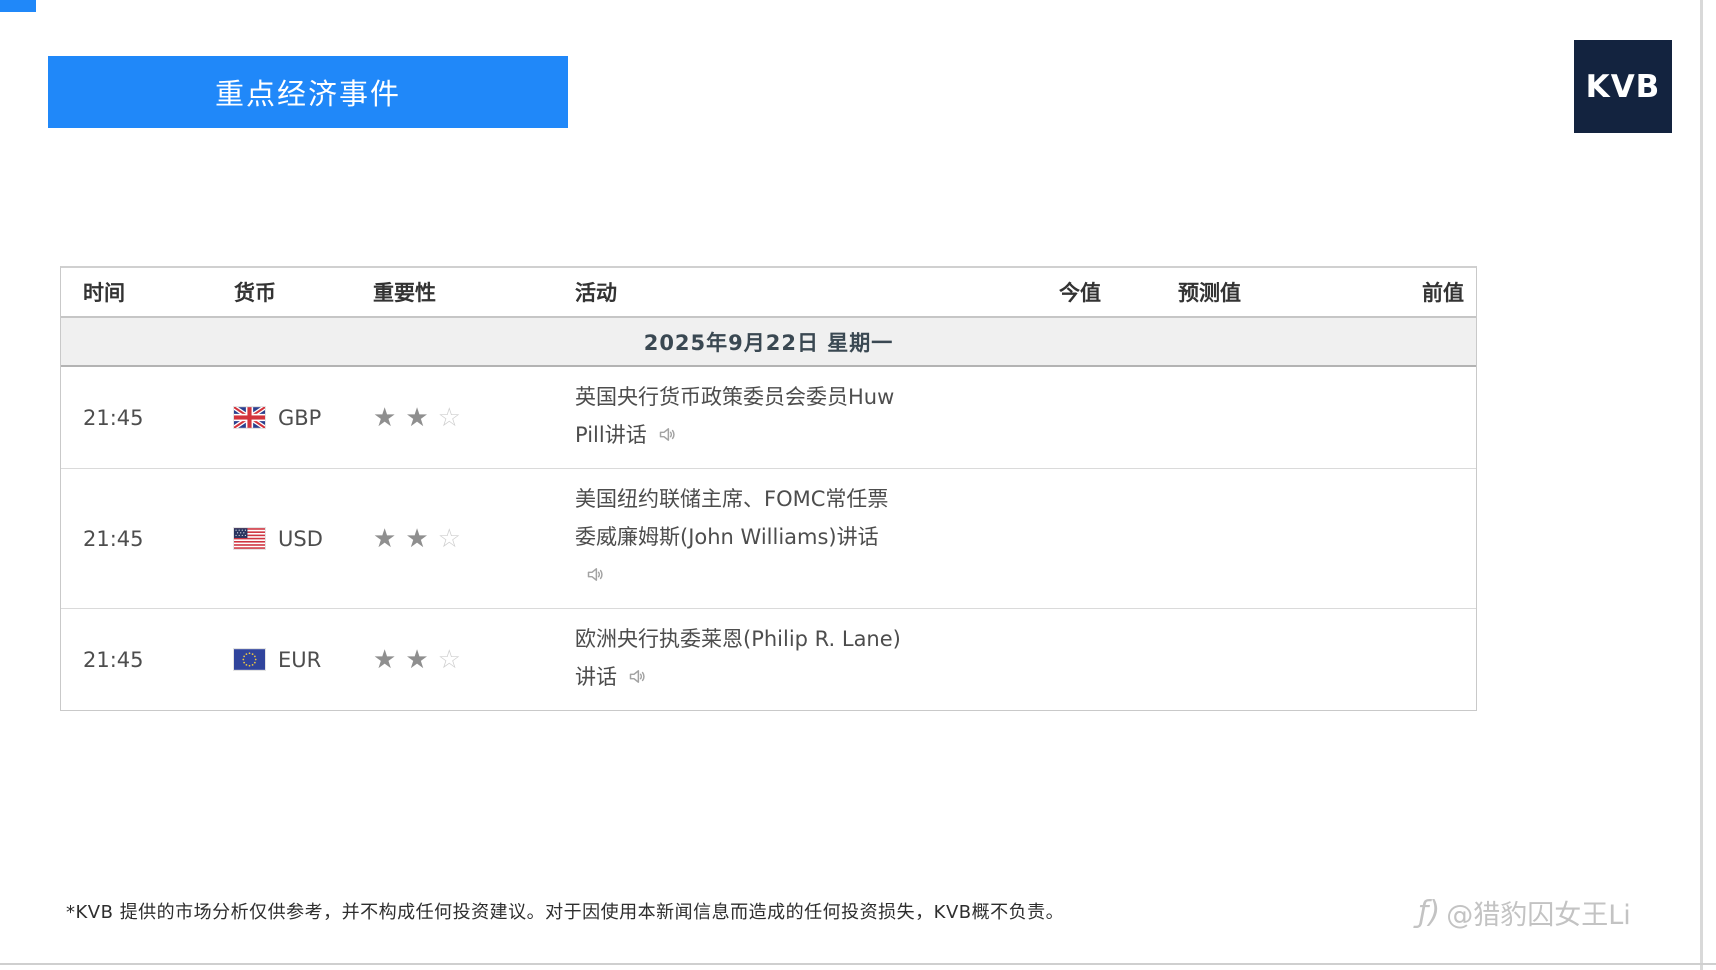 The width and height of the screenshot is (1716, 970). Describe the element at coordinates (727, 537) in the screenshot. I see `activity-line: 委威廉姆斯(John Williams)讲话` at that location.